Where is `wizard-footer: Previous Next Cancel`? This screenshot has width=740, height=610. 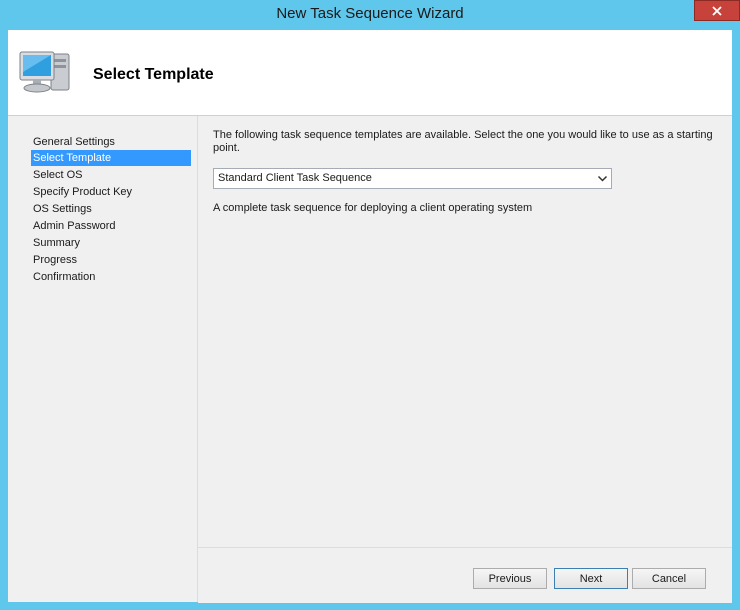
wizard-footer: Previous Next Cancel is located at coordinates (465, 575).